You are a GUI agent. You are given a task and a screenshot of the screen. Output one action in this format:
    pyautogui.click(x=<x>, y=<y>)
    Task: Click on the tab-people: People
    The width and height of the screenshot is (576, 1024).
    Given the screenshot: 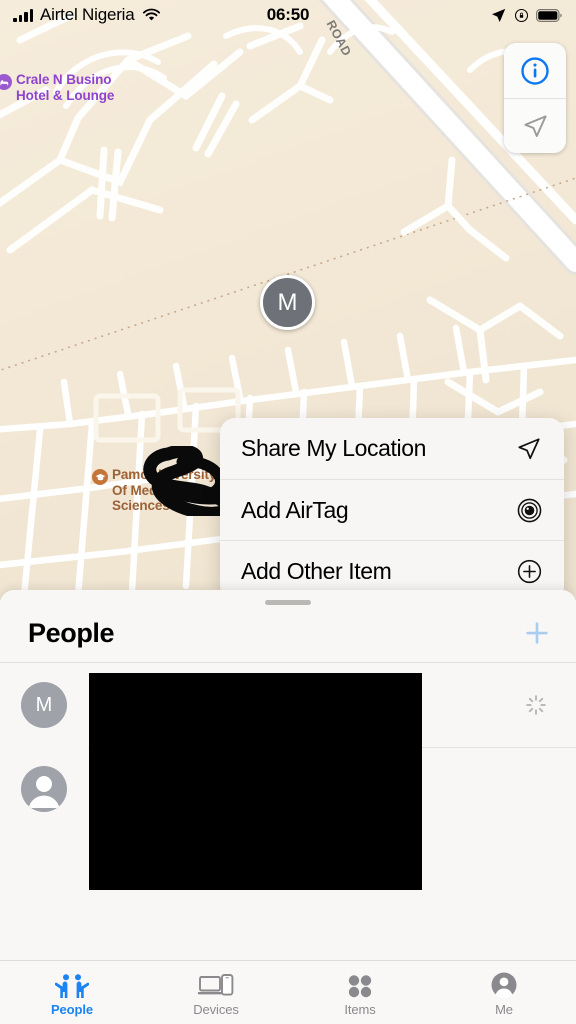 What is the action you would take?
    pyautogui.click(x=72, y=992)
    